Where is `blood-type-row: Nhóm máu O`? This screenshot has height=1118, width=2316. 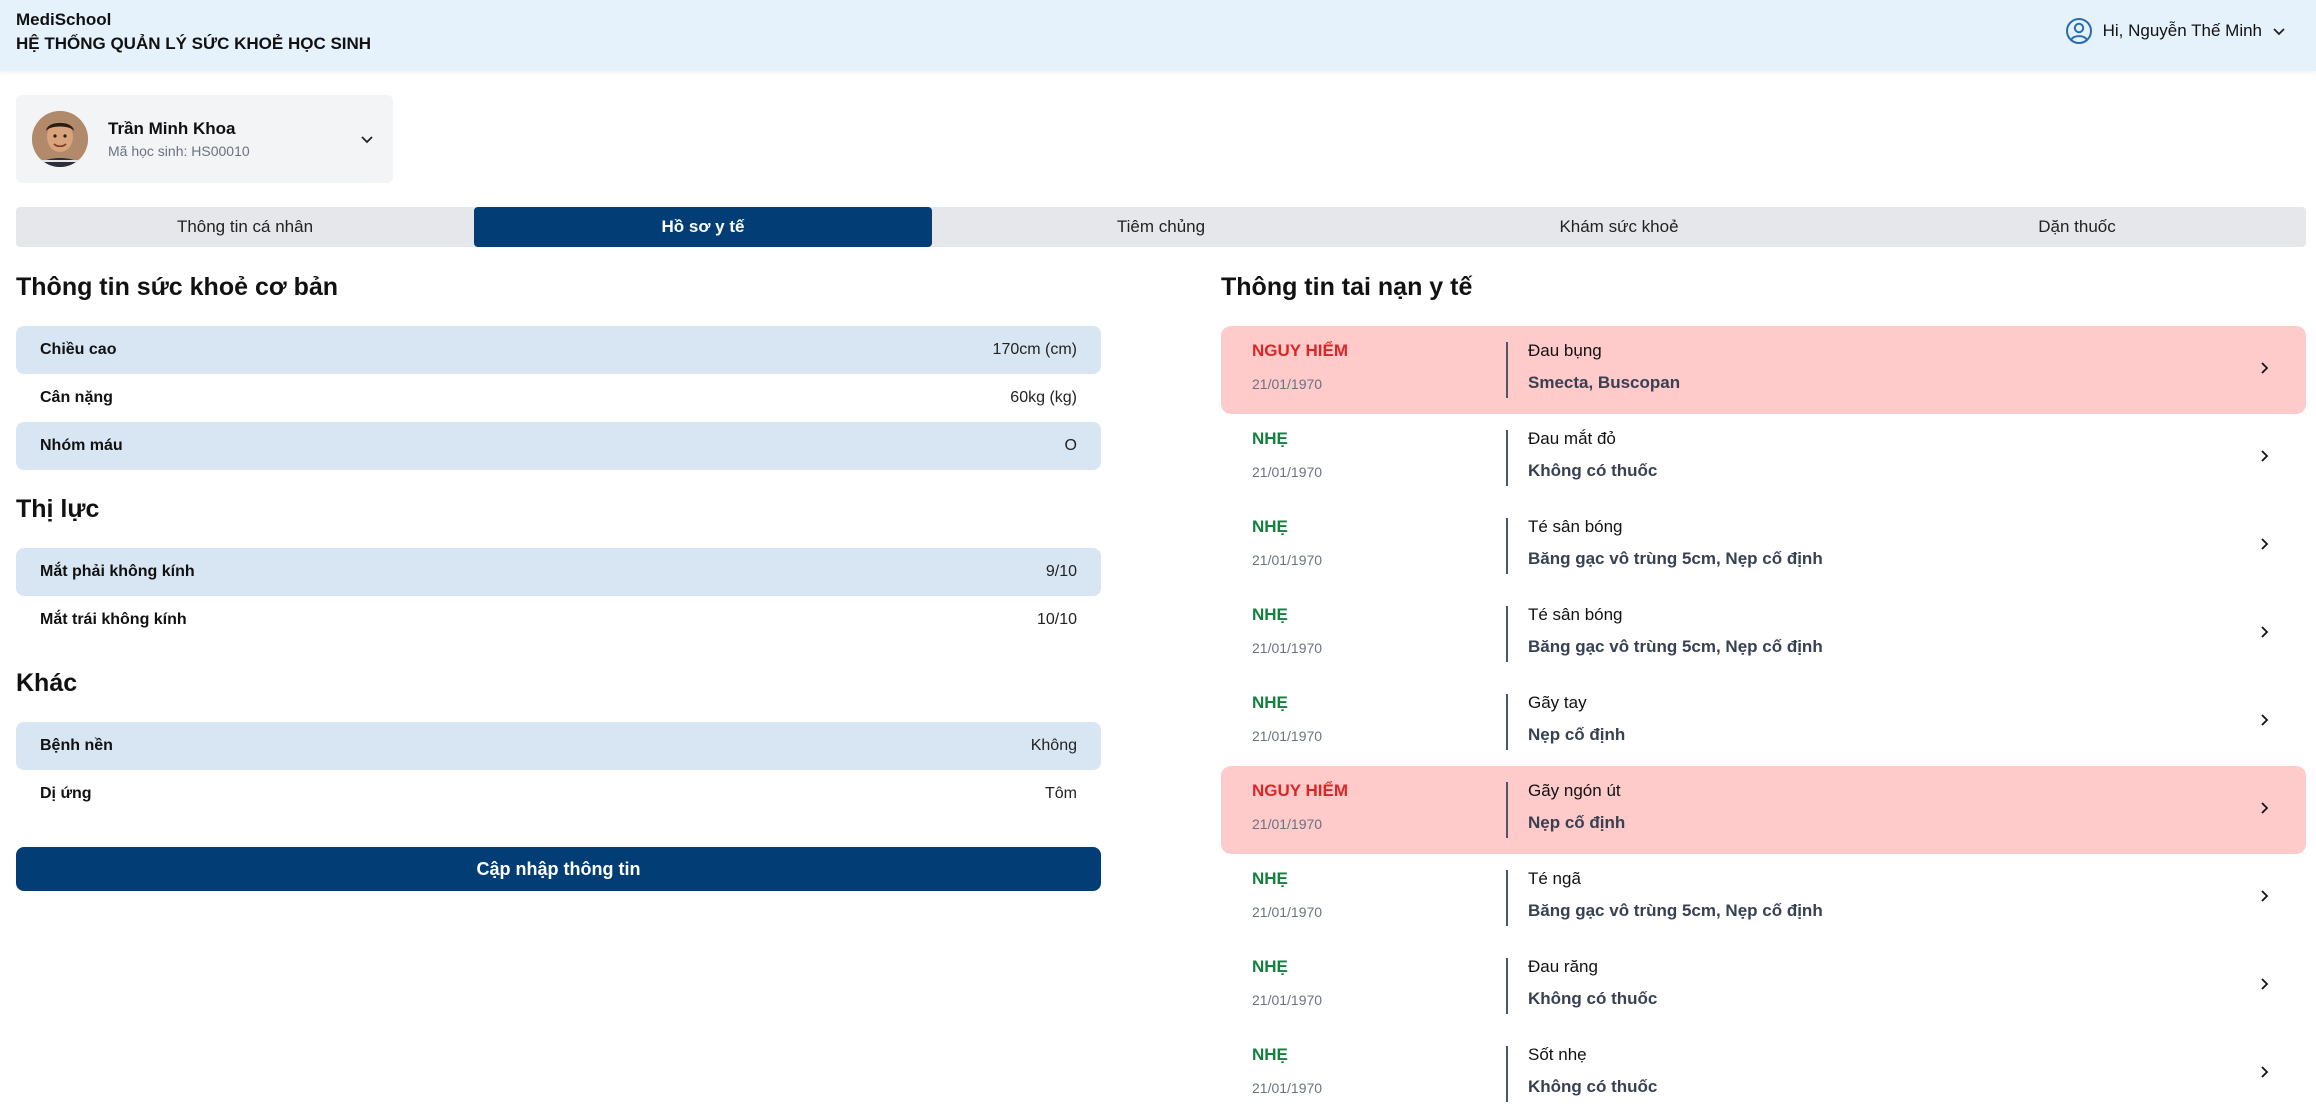
blood-type-row: Nhóm máu O is located at coordinates (558, 446).